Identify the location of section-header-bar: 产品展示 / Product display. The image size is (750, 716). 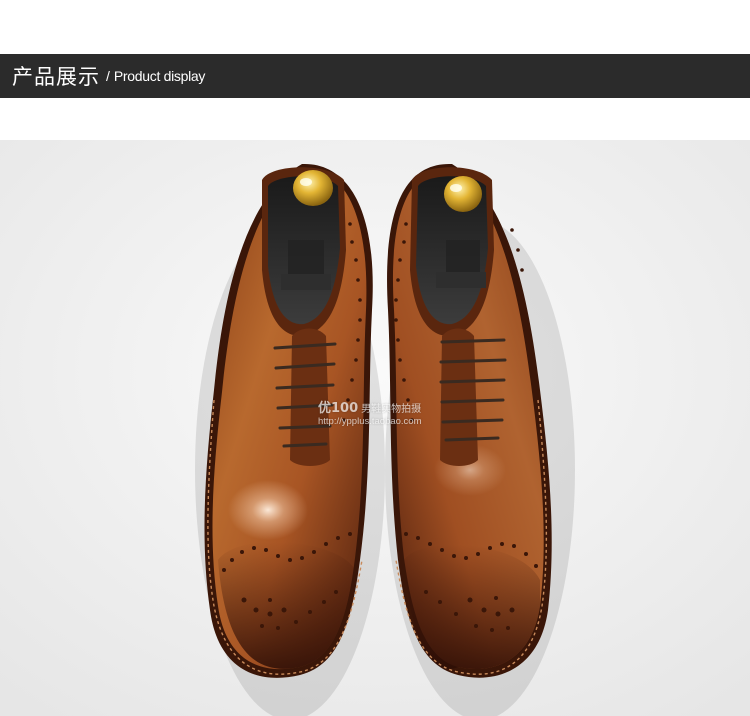
(375, 76).